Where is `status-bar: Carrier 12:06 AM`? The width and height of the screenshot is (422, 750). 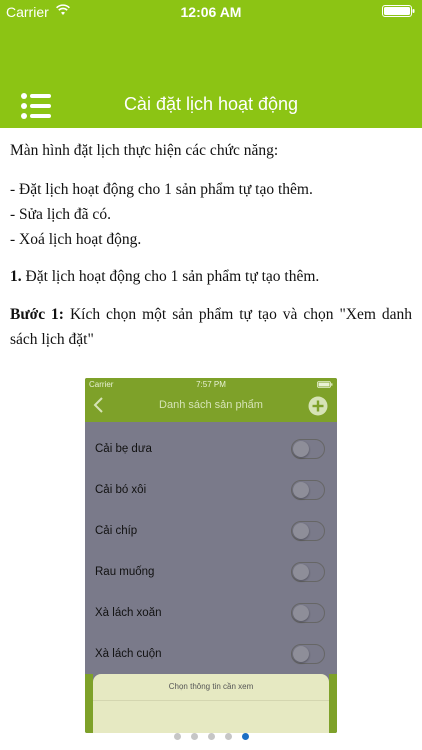
status-bar: Carrier 12:06 AM is located at coordinates (211, 11).